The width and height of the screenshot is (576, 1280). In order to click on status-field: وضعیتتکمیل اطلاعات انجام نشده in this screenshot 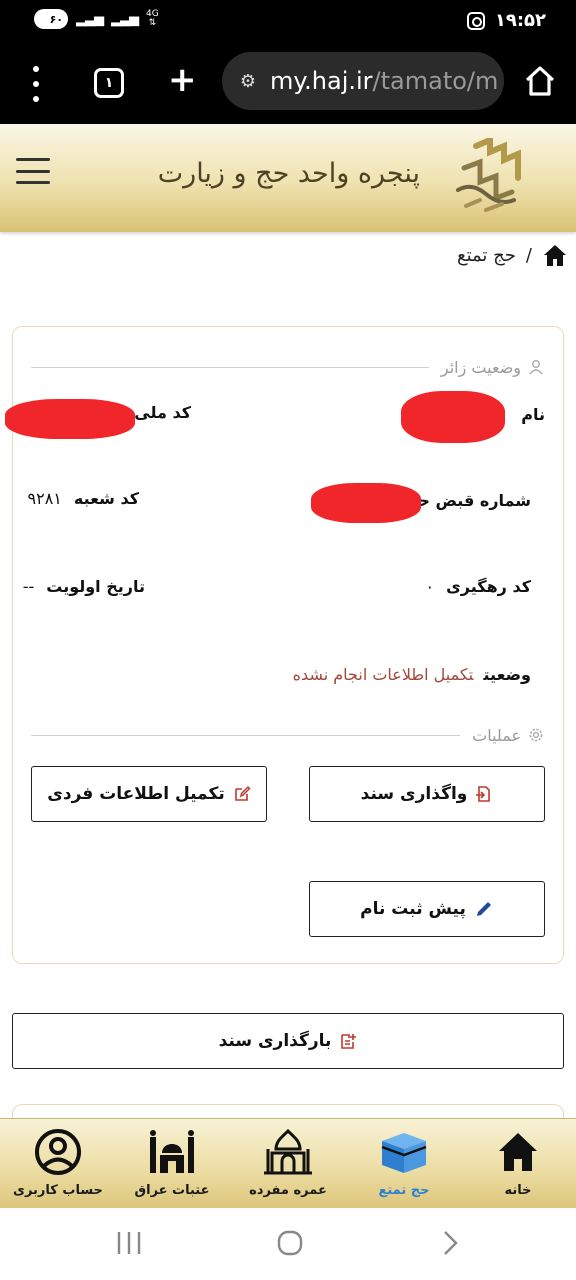, I will do `click(411, 674)`.